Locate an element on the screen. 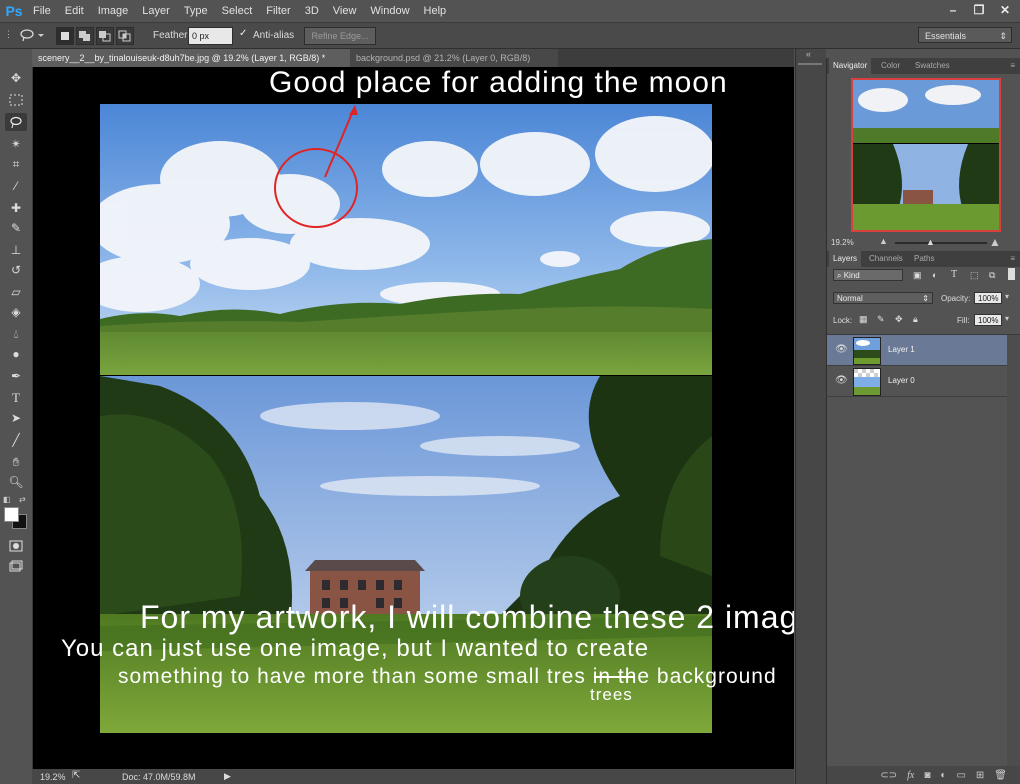  line-tool-icon: ╱ is located at coordinates (16, 440).